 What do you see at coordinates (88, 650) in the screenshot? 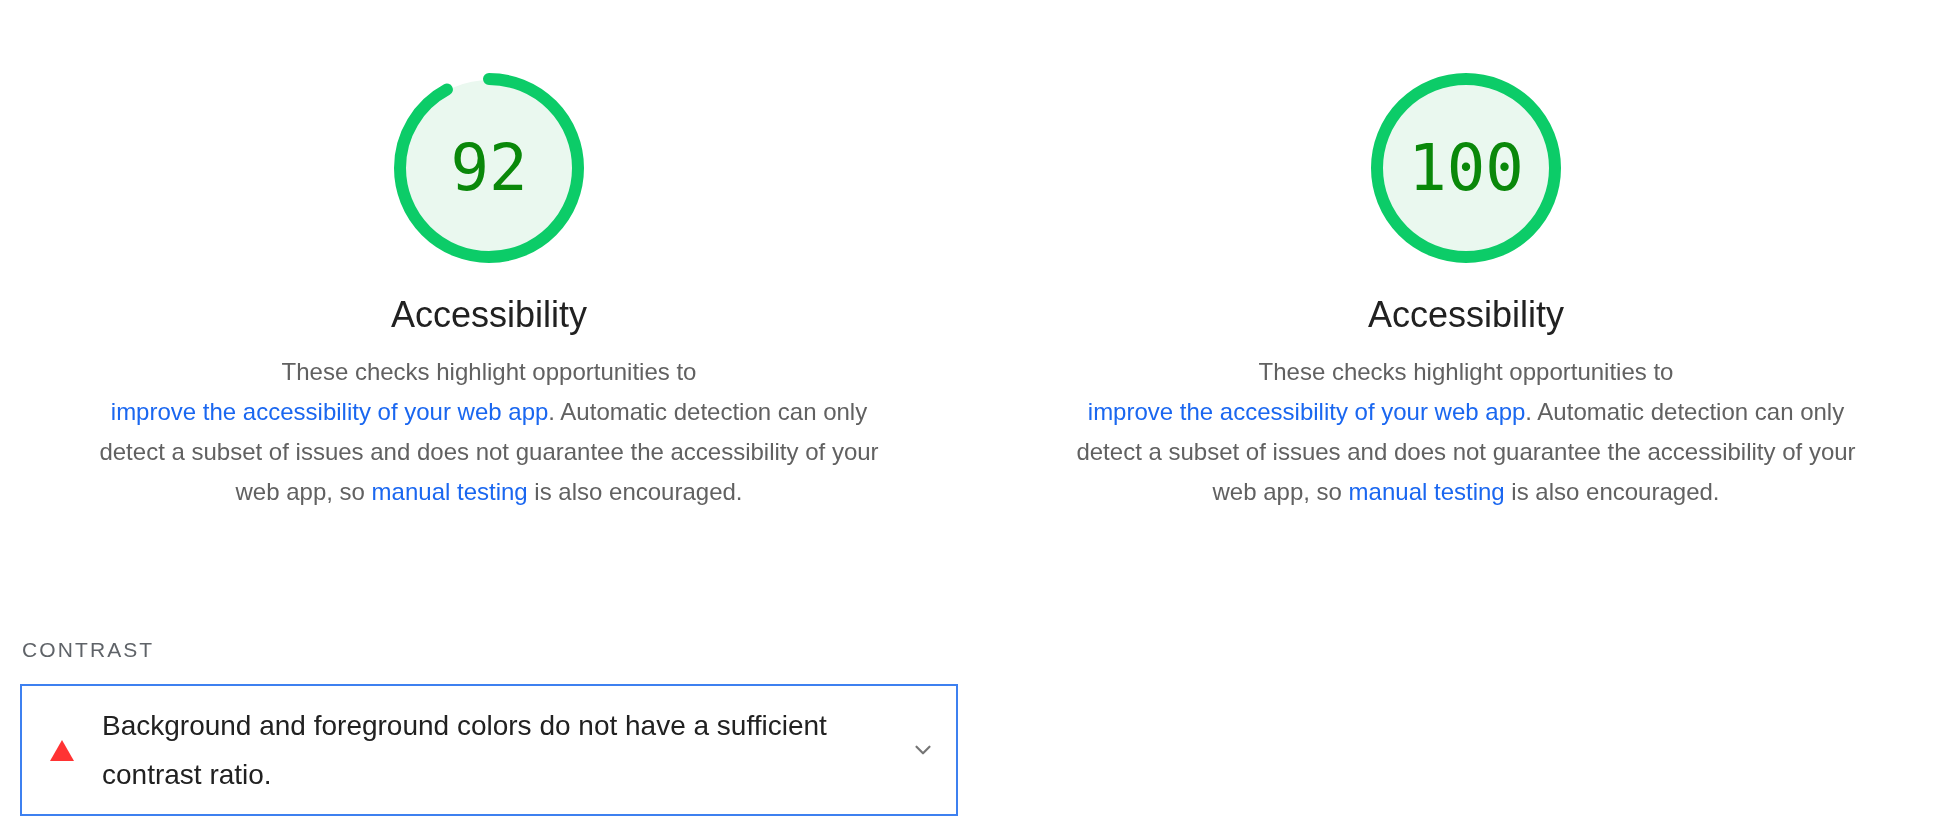
I see `group-heading: CONTRAST` at bounding box center [88, 650].